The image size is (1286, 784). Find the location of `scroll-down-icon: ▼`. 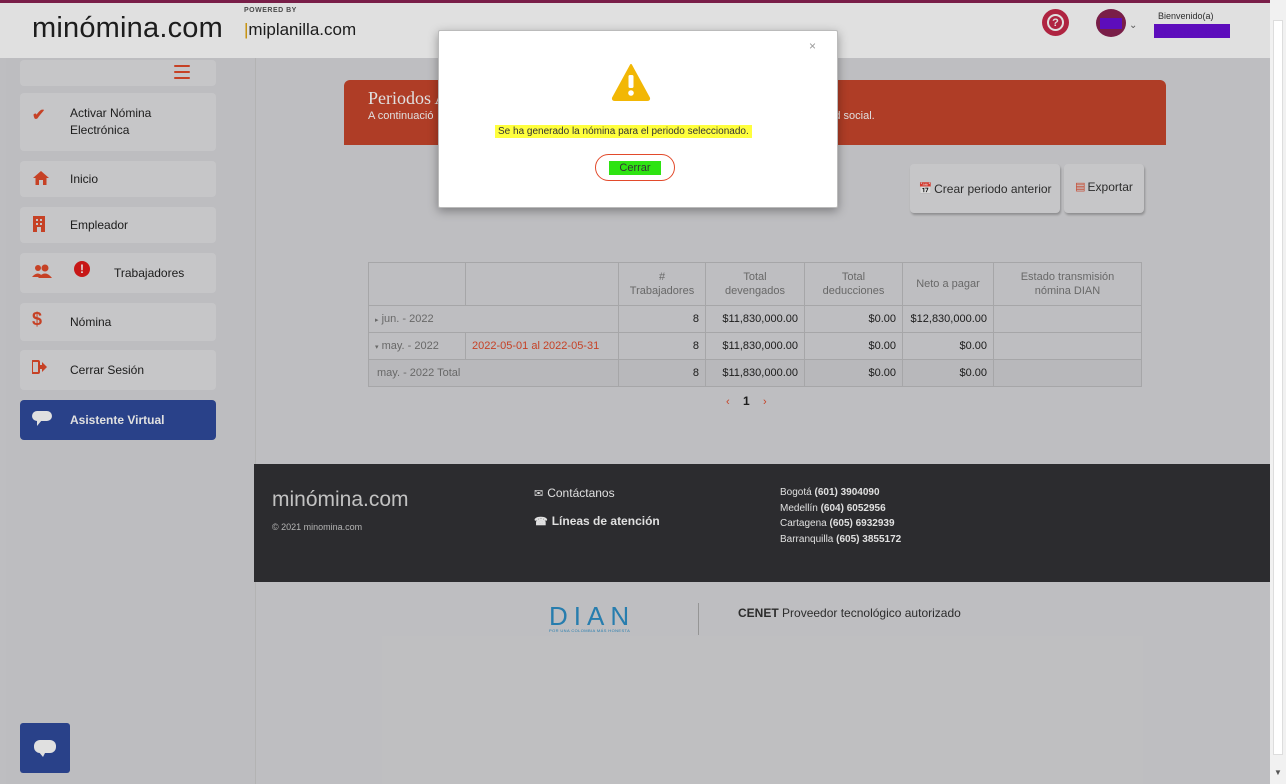

scroll-down-icon: ▼ is located at coordinates (1278, 772).